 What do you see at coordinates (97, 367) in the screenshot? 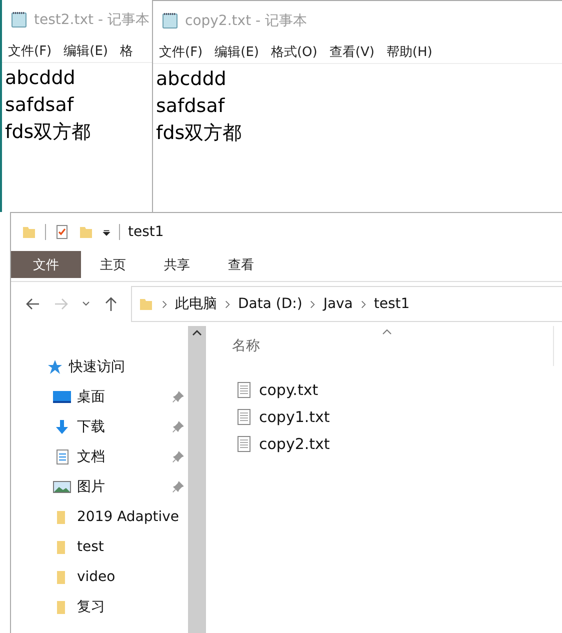
I see `sidebar-item: 快速访问` at bounding box center [97, 367].